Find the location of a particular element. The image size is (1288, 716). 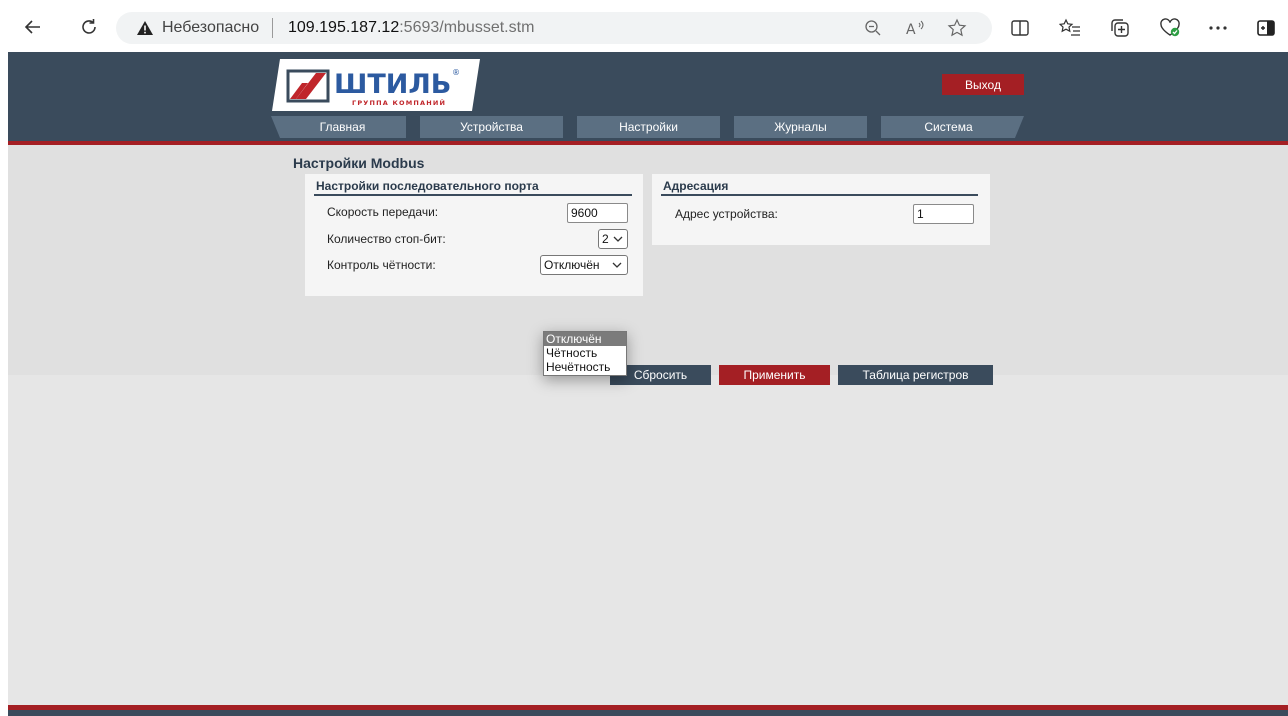

footer-bar is located at coordinates (648, 713).